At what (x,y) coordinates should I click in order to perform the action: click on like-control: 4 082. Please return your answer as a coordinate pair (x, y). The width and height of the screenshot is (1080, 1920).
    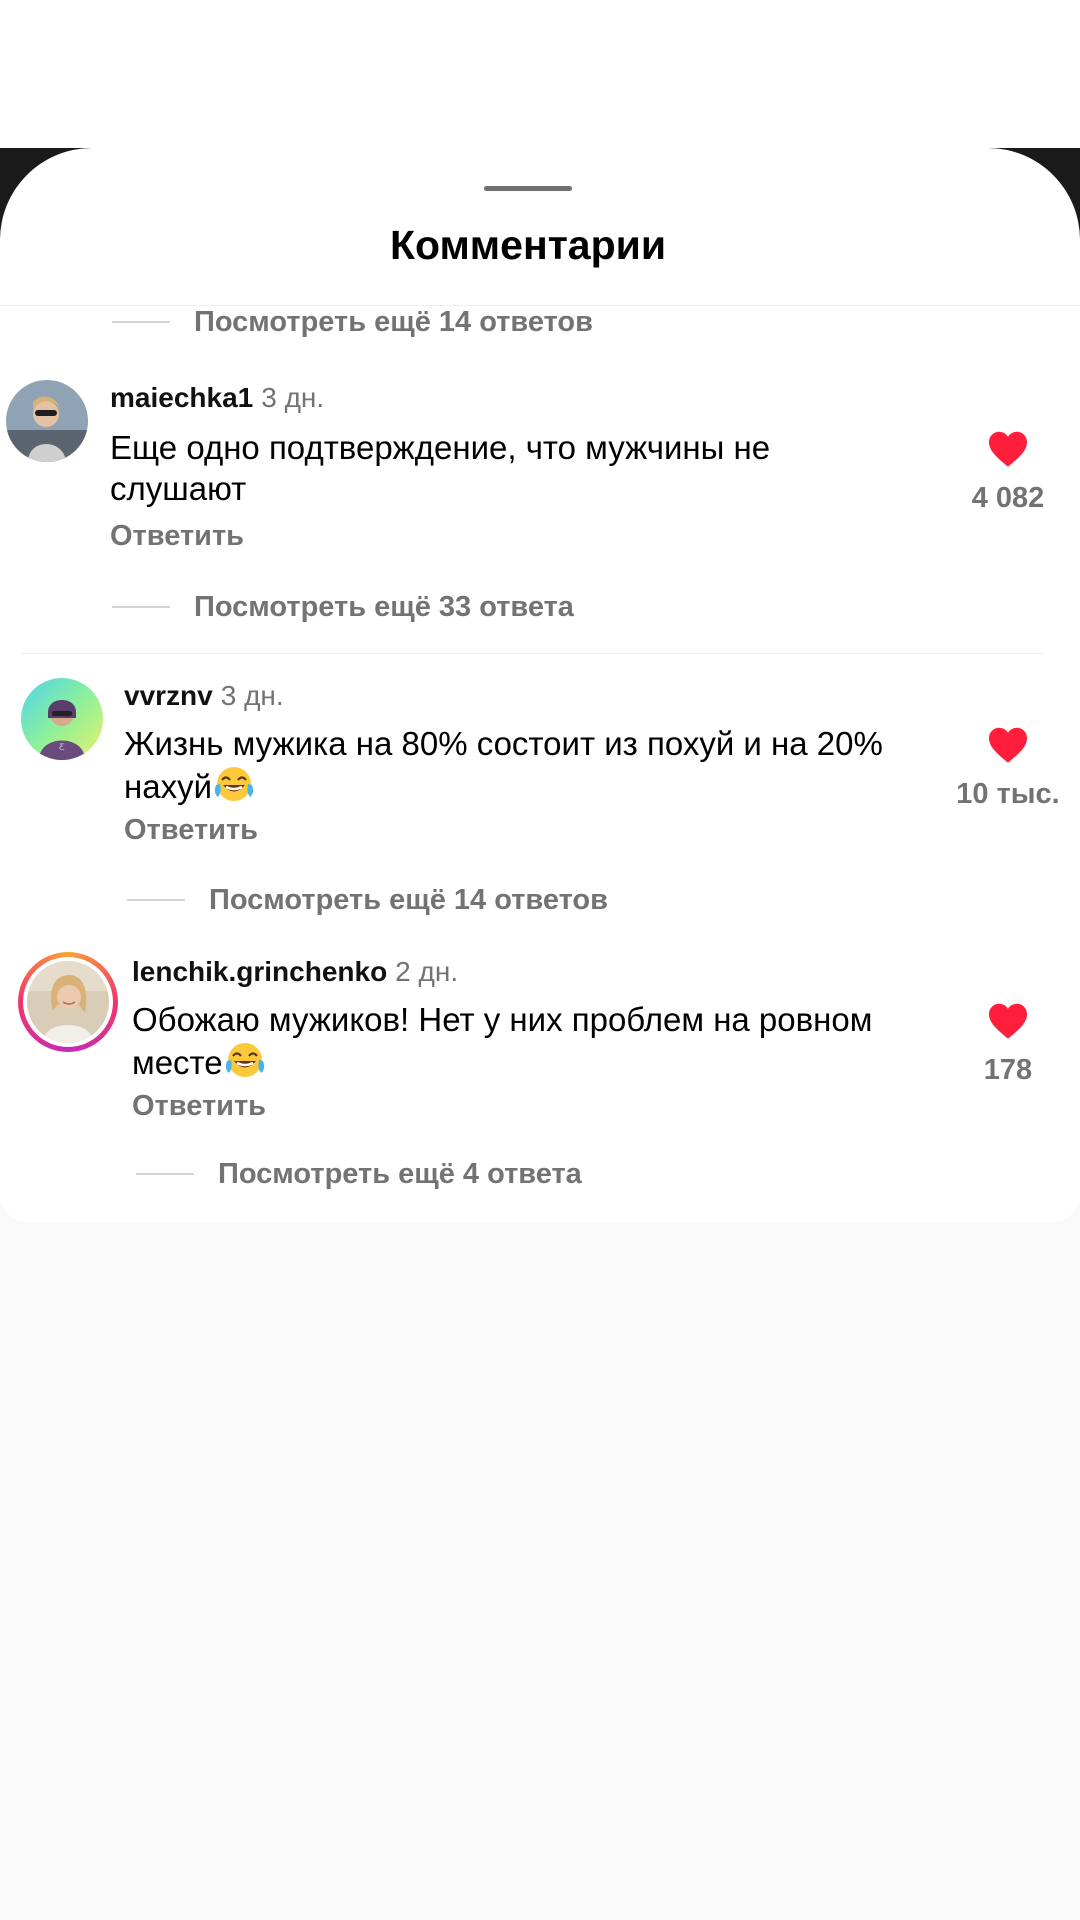
    Looking at the image, I should click on (1008, 472).